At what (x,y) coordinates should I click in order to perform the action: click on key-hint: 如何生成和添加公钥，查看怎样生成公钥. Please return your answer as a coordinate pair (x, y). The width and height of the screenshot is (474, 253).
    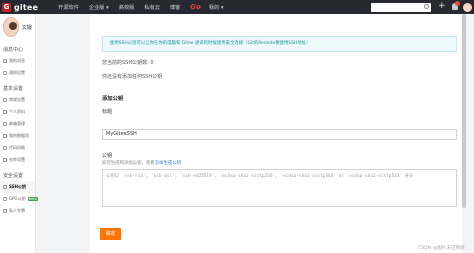
    Looking at the image, I should click on (141, 163).